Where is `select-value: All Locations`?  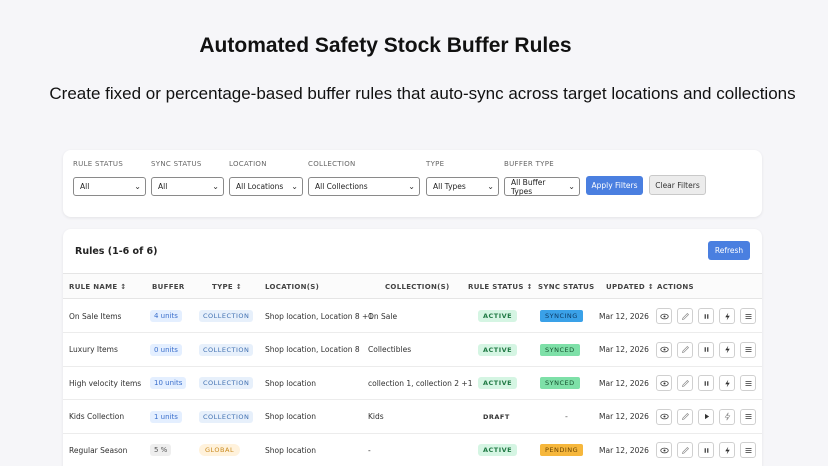
select-value: All Locations is located at coordinates (260, 186).